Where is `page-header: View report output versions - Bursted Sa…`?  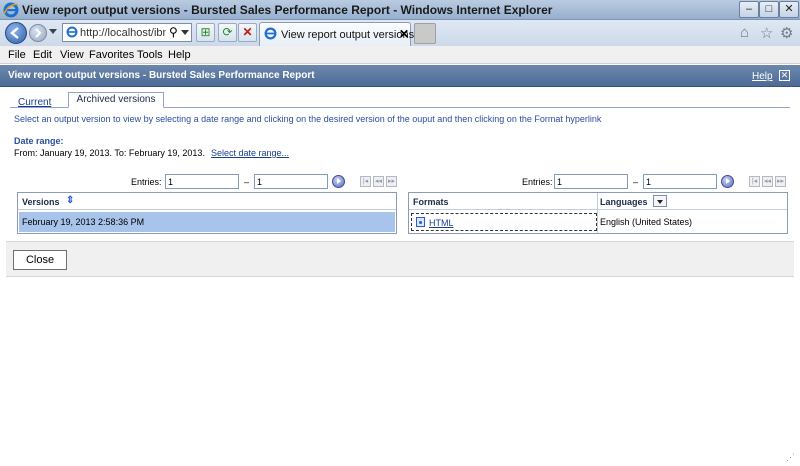 page-header: View report output versions - Bursted Sa… is located at coordinates (400, 76).